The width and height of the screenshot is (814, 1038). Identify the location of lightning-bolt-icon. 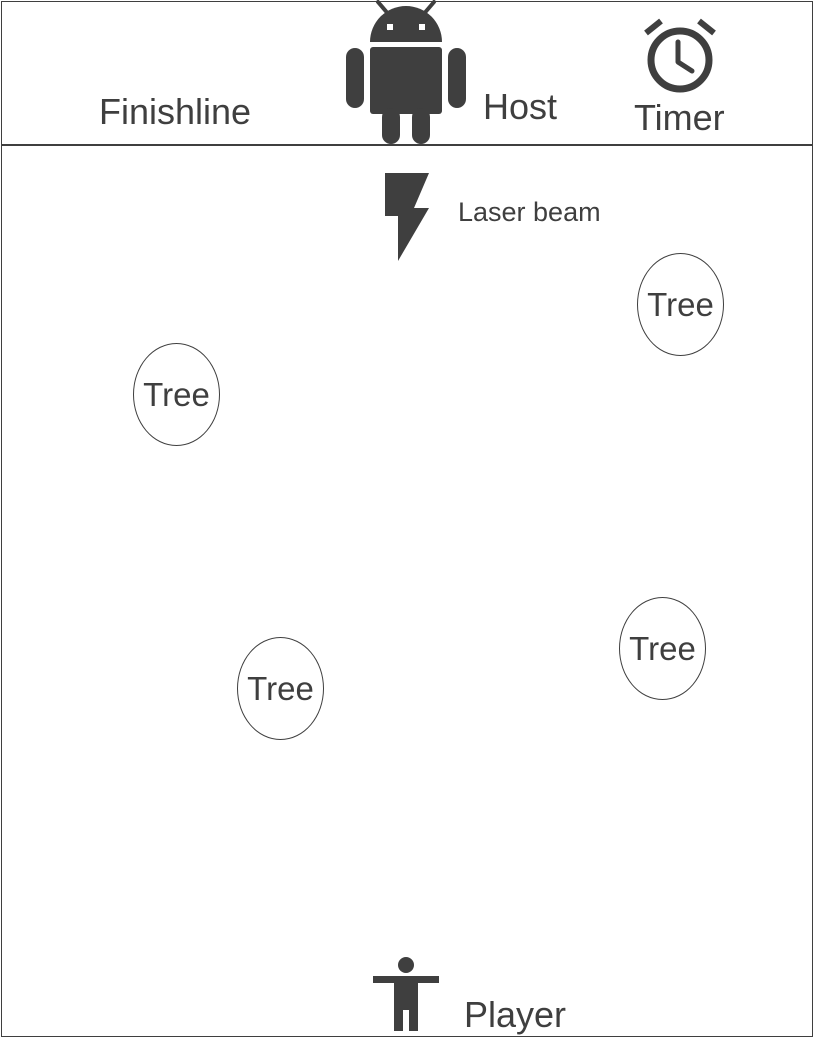
(407, 217).